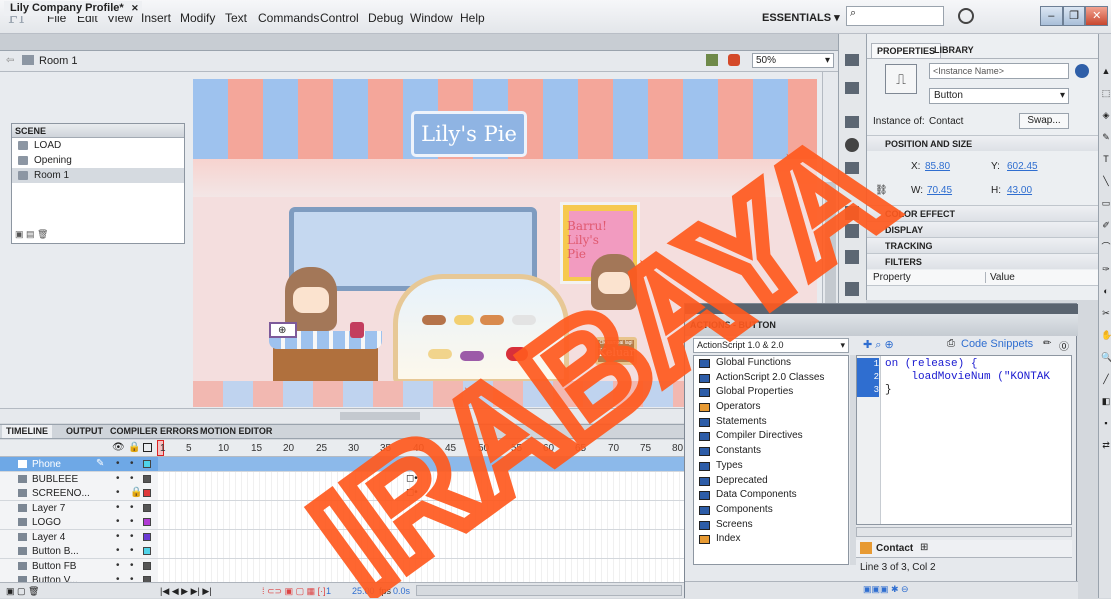  I want to click on layer-row: SCREENO... • 🔒 ◻•, so click(342, 493).